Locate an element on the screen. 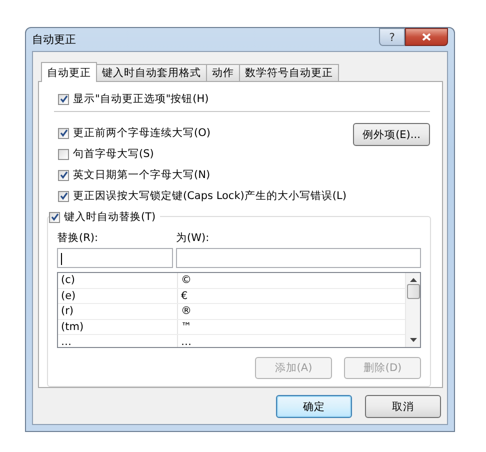 This screenshot has width=486, height=452. scroll-up-icon is located at coordinates (413, 280).